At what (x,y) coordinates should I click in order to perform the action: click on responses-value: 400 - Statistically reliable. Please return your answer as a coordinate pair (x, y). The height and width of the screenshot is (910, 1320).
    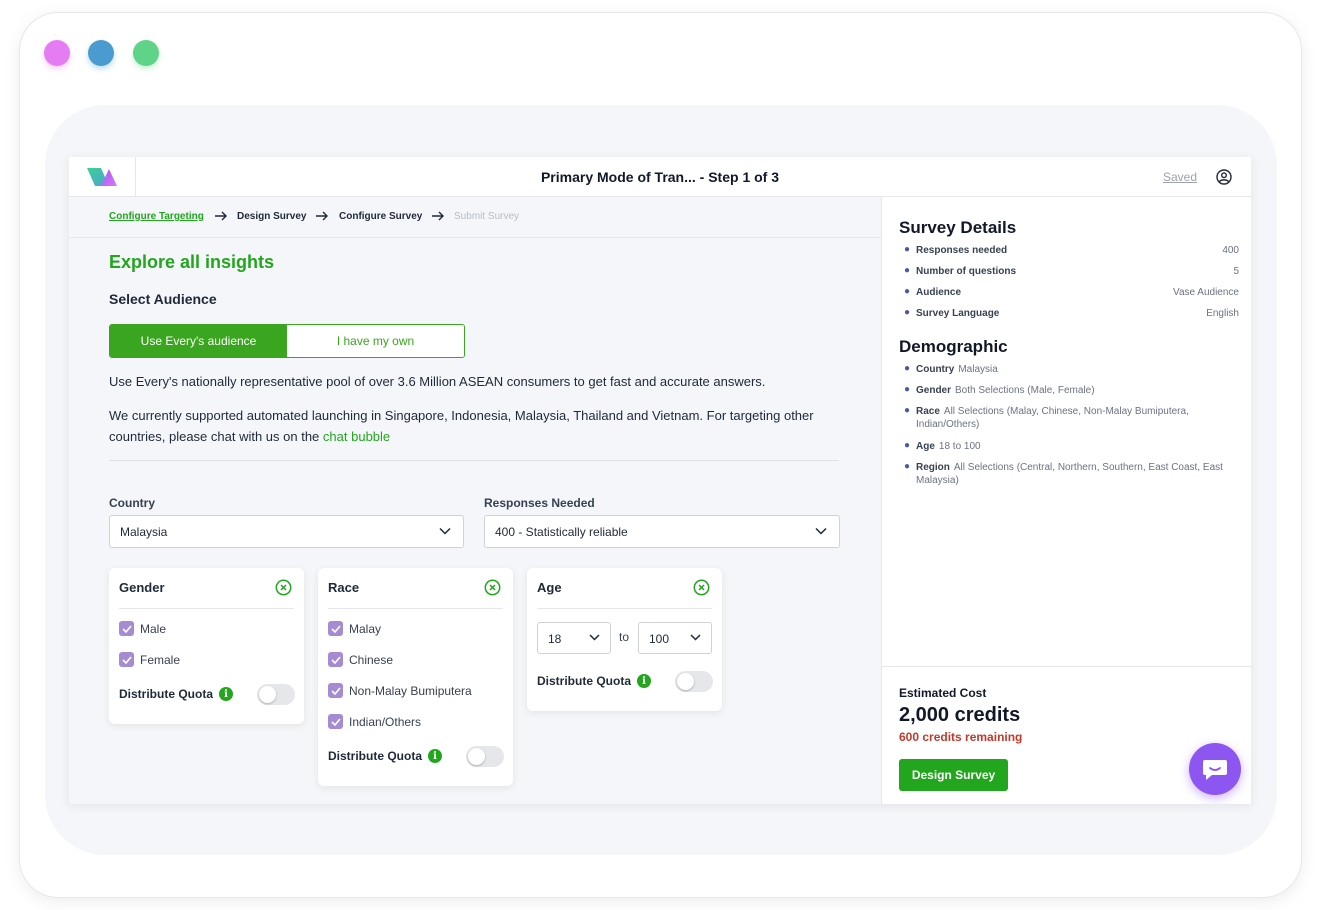
    Looking at the image, I should click on (561, 532).